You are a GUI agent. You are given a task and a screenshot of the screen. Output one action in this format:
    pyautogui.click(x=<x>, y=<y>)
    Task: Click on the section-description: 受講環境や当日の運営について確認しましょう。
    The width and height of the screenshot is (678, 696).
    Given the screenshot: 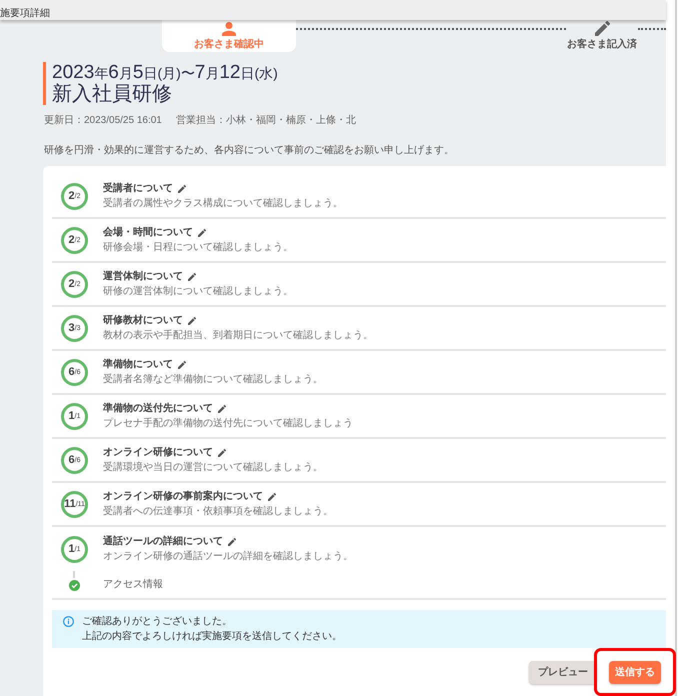 What is the action you would take?
    pyautogui.click(x=213, y=468)
    